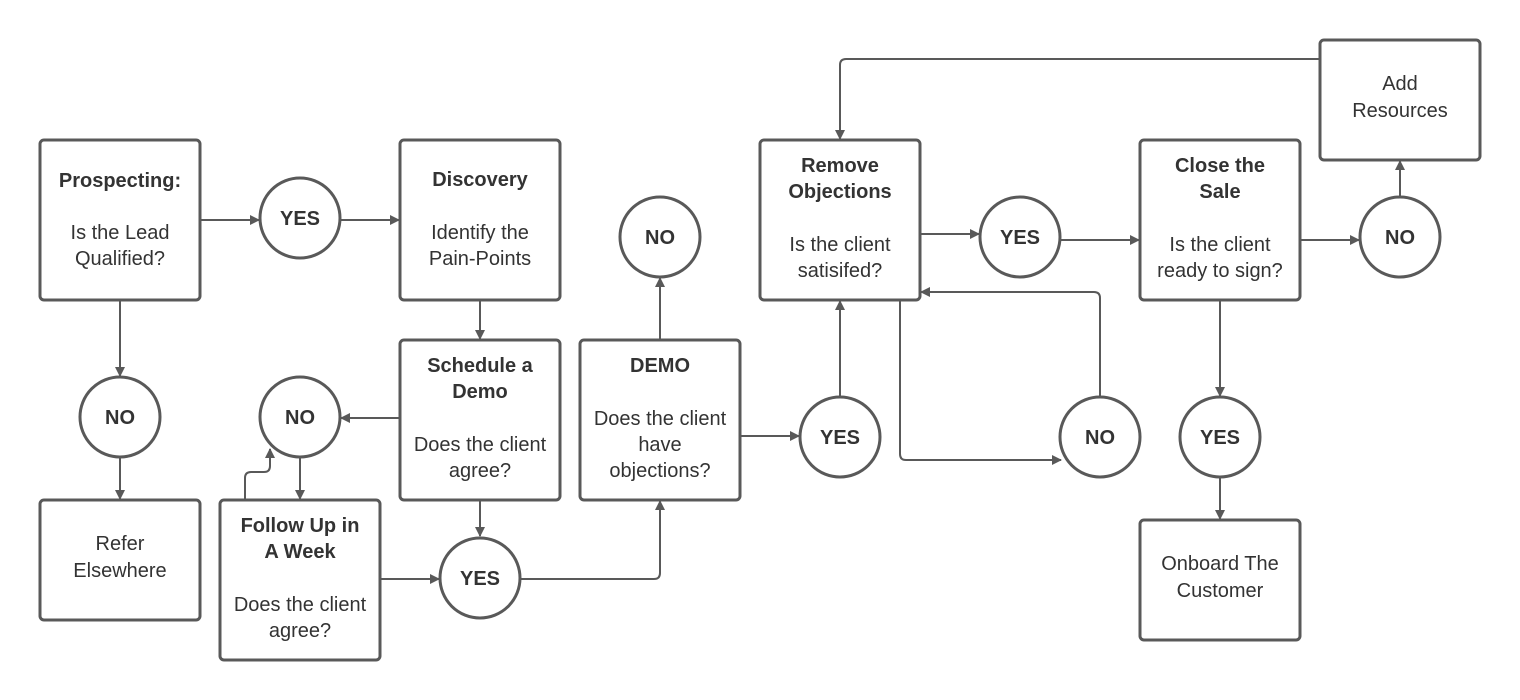 Image resolution: width=1520 pixels, height=700 pixels. Describe the element at coordinates (659, 471) in the screenshot. I see `node-text: objections?` at that location.